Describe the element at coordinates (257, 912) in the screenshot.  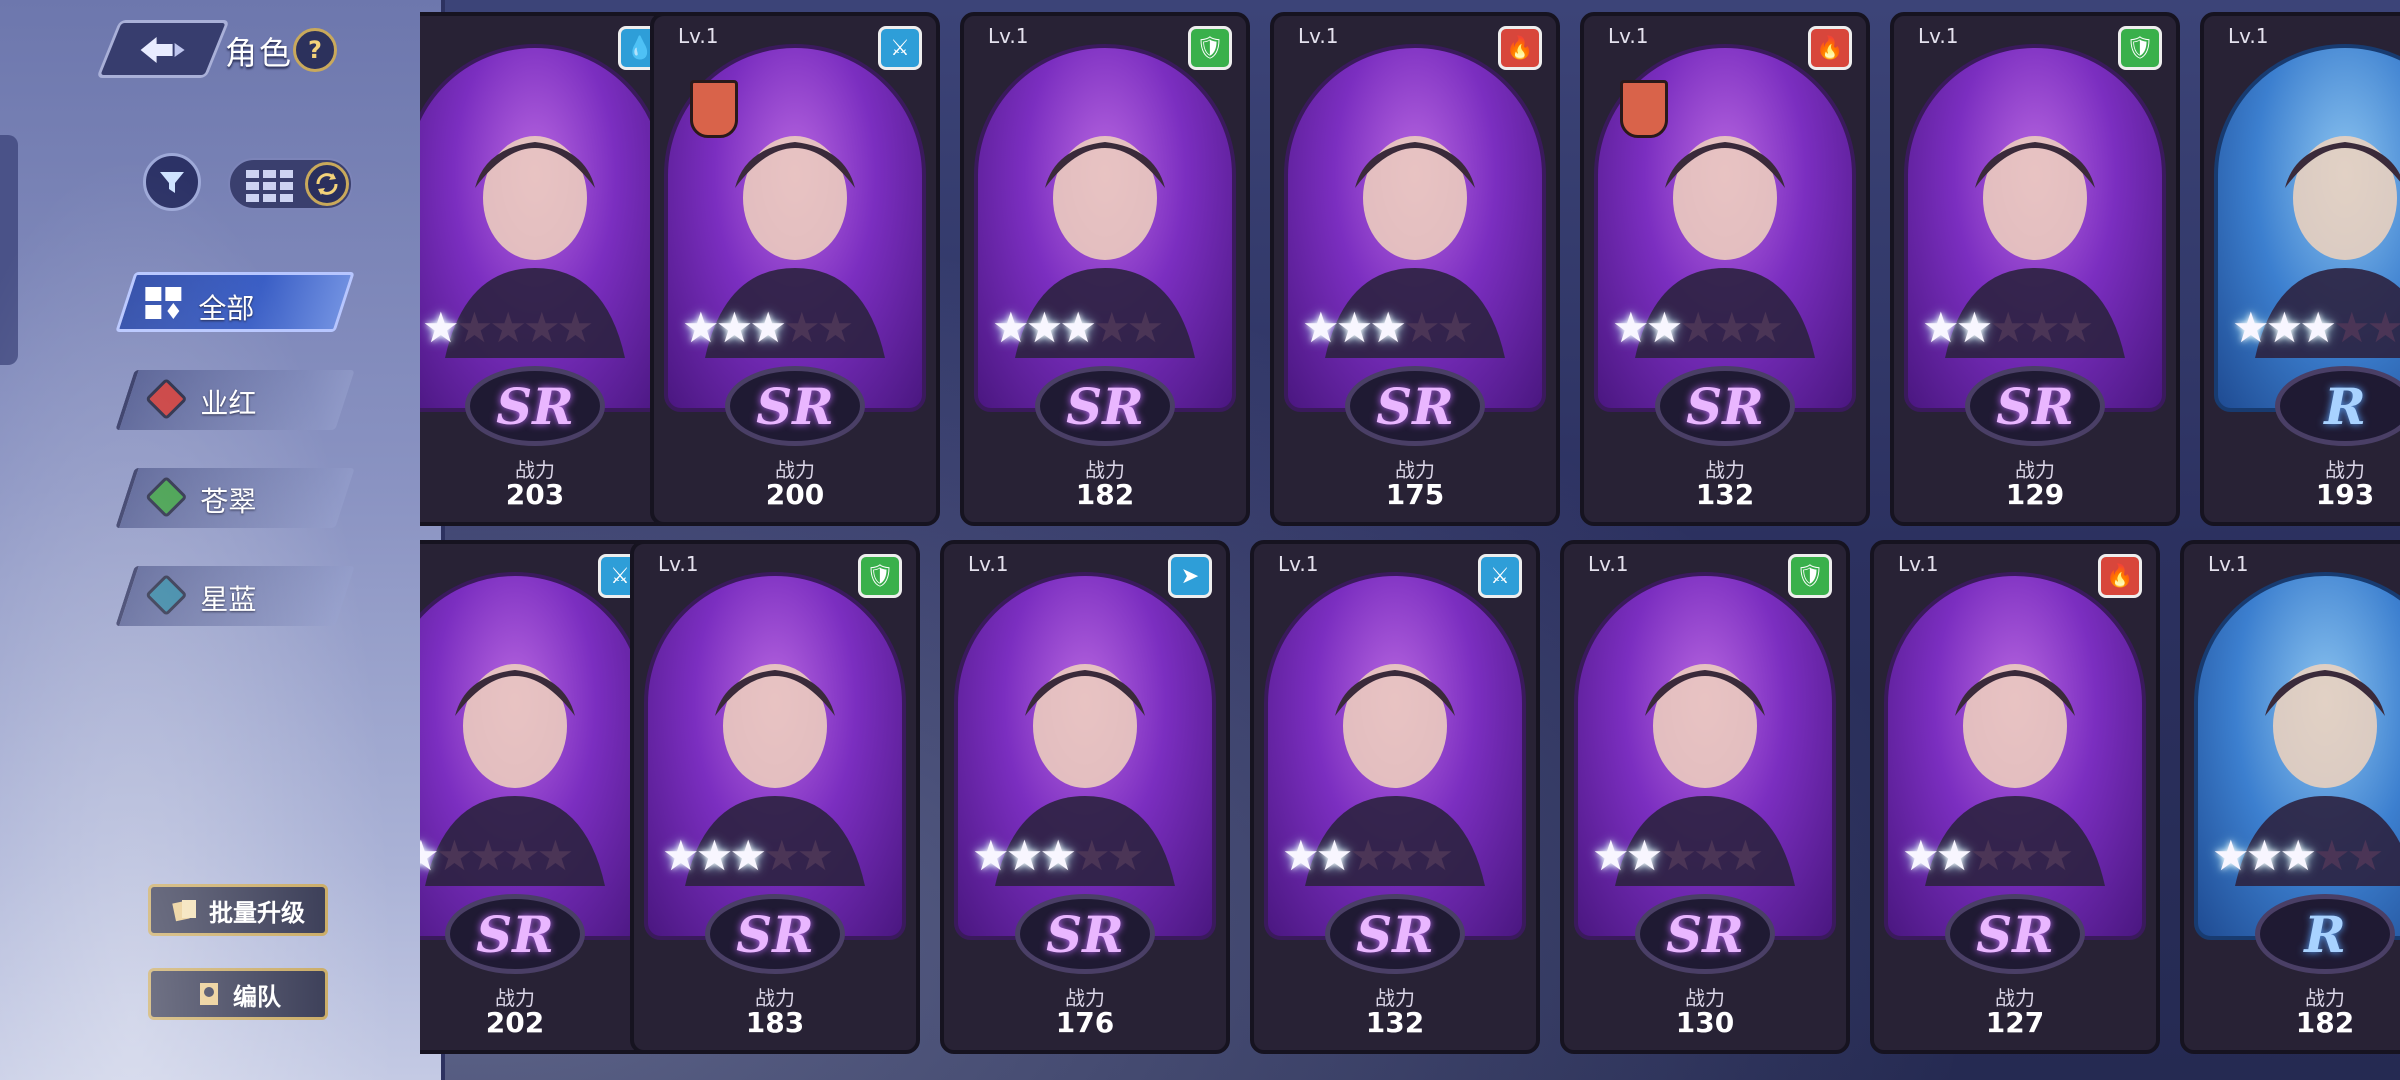
I see `batch-upgrade-label: 批量升级` at that location.